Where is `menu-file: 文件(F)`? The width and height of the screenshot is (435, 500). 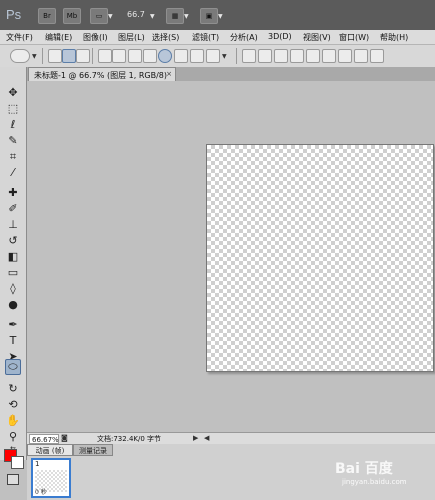
menu-file: 文件(F) is located at coordinates (19, 37).